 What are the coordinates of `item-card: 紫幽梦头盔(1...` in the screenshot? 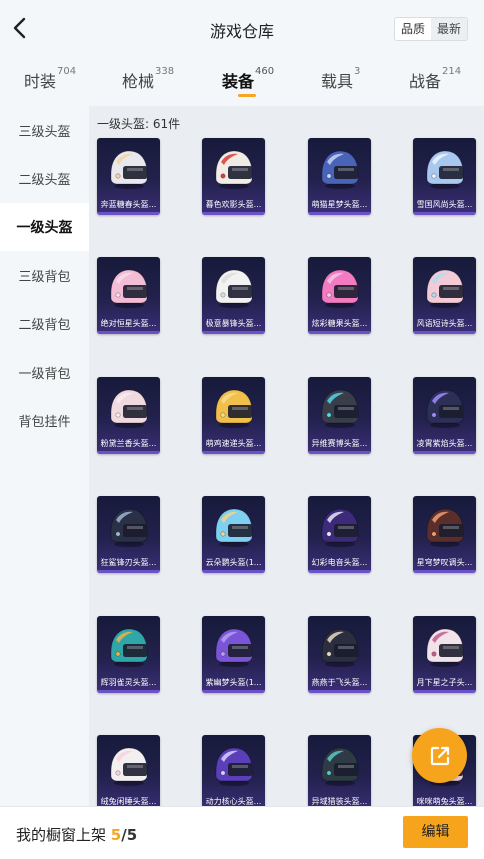 It's located at (233, 654).